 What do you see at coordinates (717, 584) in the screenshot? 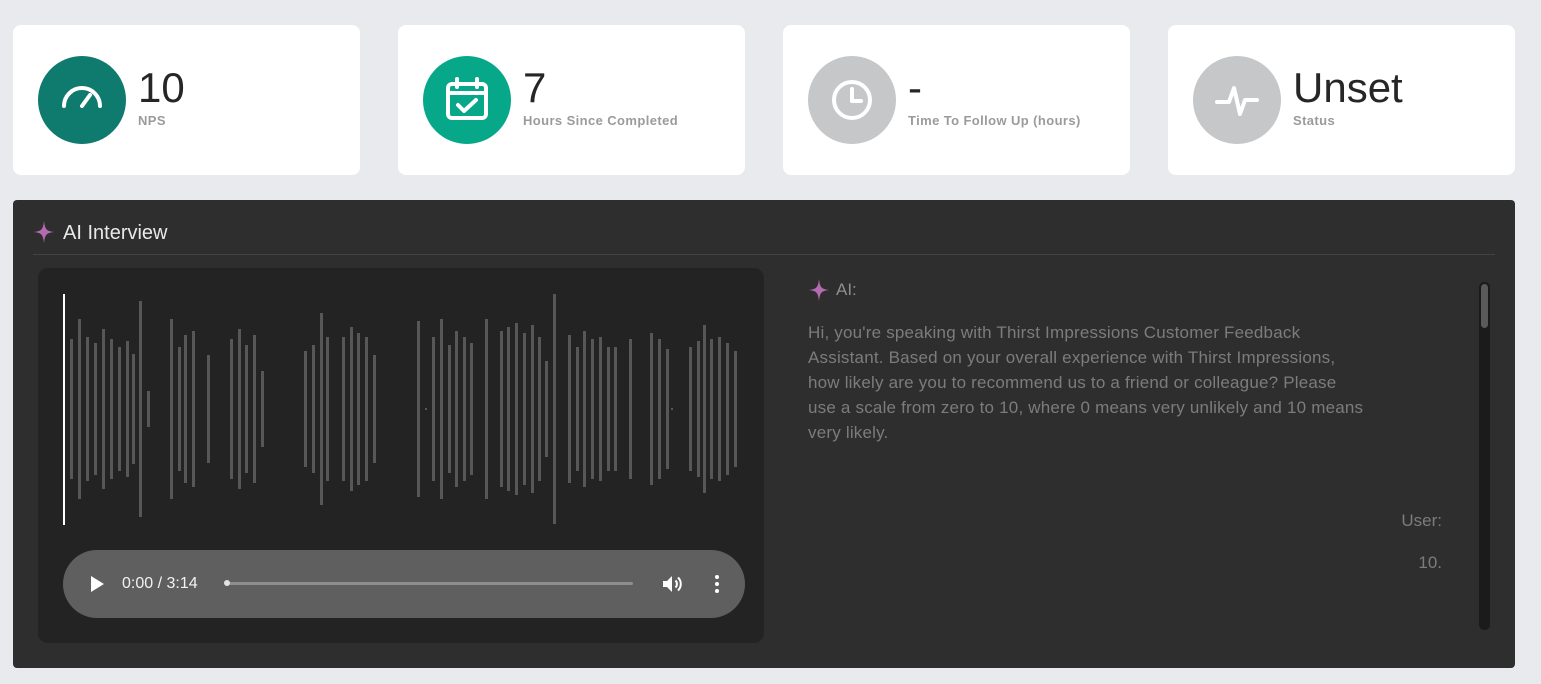
I see `more-options-icon` at bounding box center [717, 584].